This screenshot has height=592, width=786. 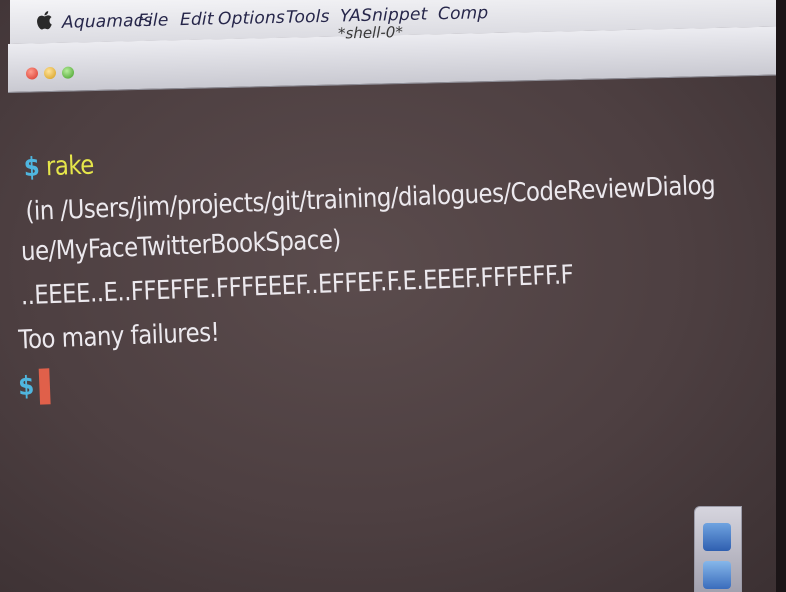 I want to click on apple-icon, so click(x=44, y=20).